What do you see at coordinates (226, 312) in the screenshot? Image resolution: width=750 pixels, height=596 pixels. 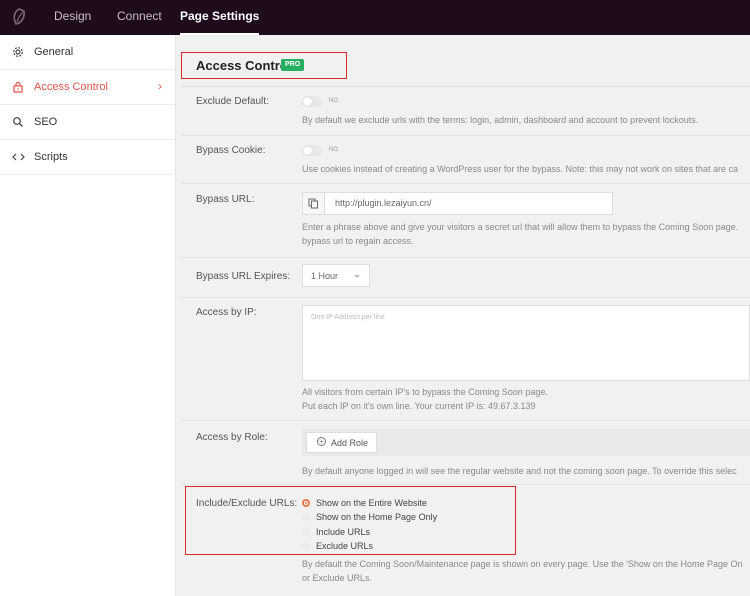 I see `access-ip-label: Access by IP:` at bounding box center [226, 312].